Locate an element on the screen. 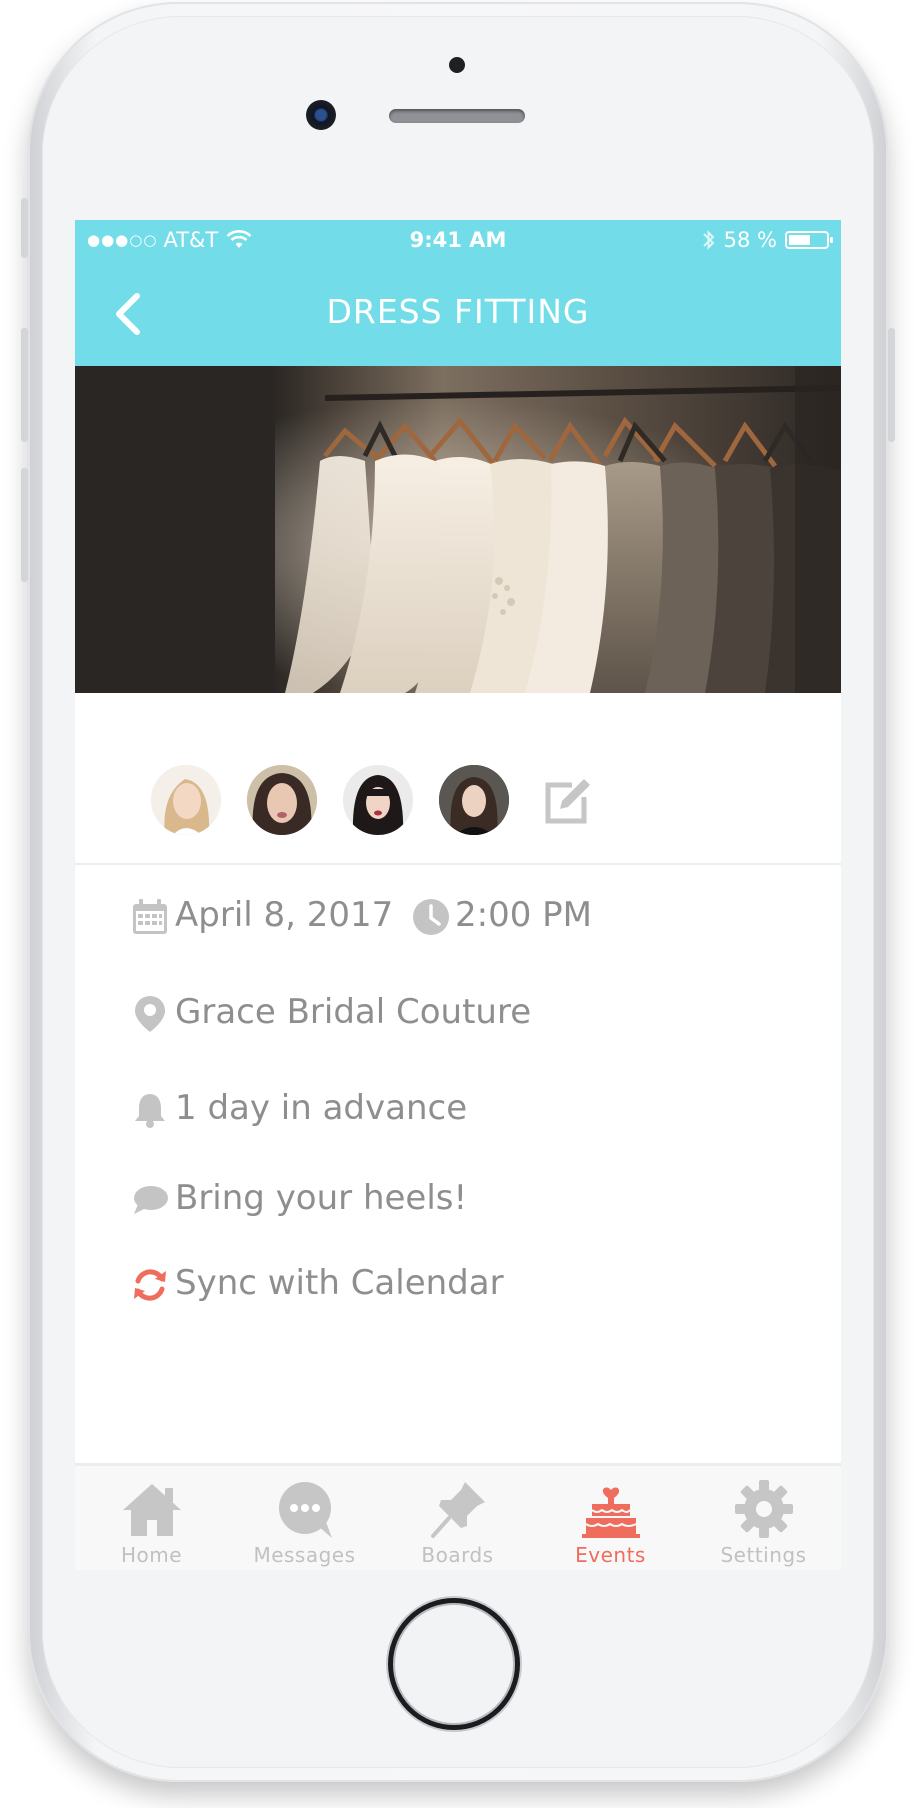 This screenshot has height=1808, width=916. silent-switch is located at coordinates (24, 228).